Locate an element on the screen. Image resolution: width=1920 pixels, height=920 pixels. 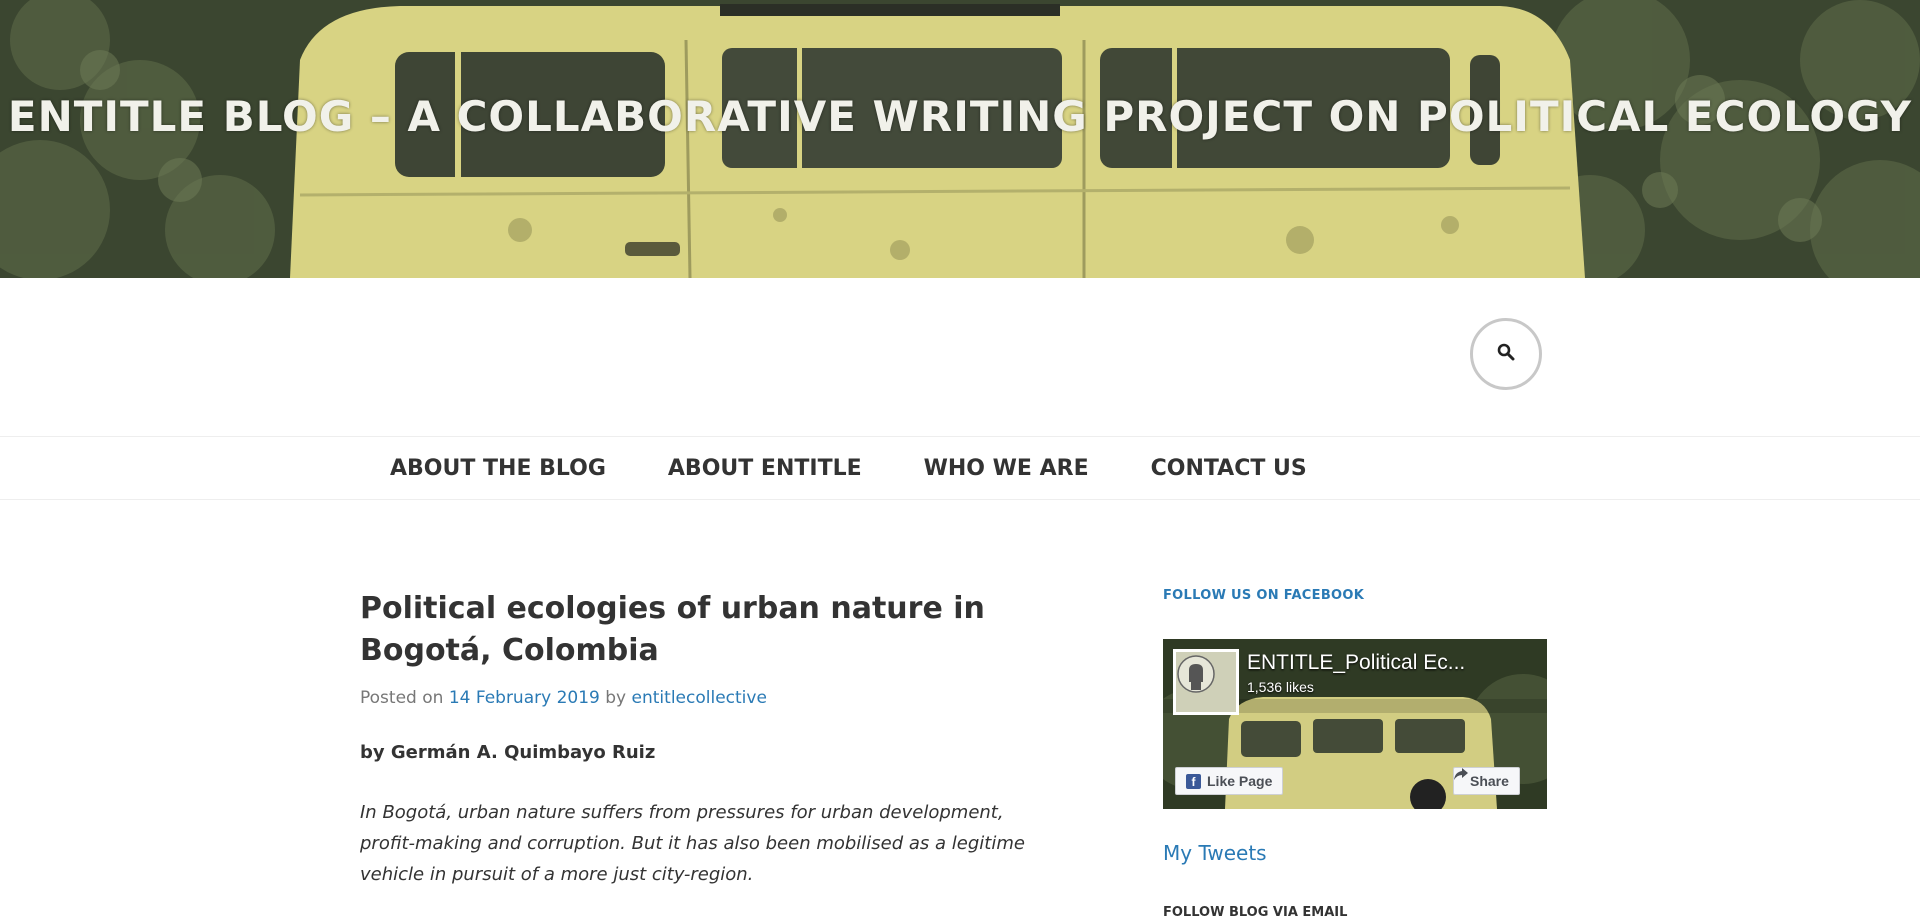
nav-item-about-the-blog: ABOUT THE BLOG is located at coordinates (498, 468).